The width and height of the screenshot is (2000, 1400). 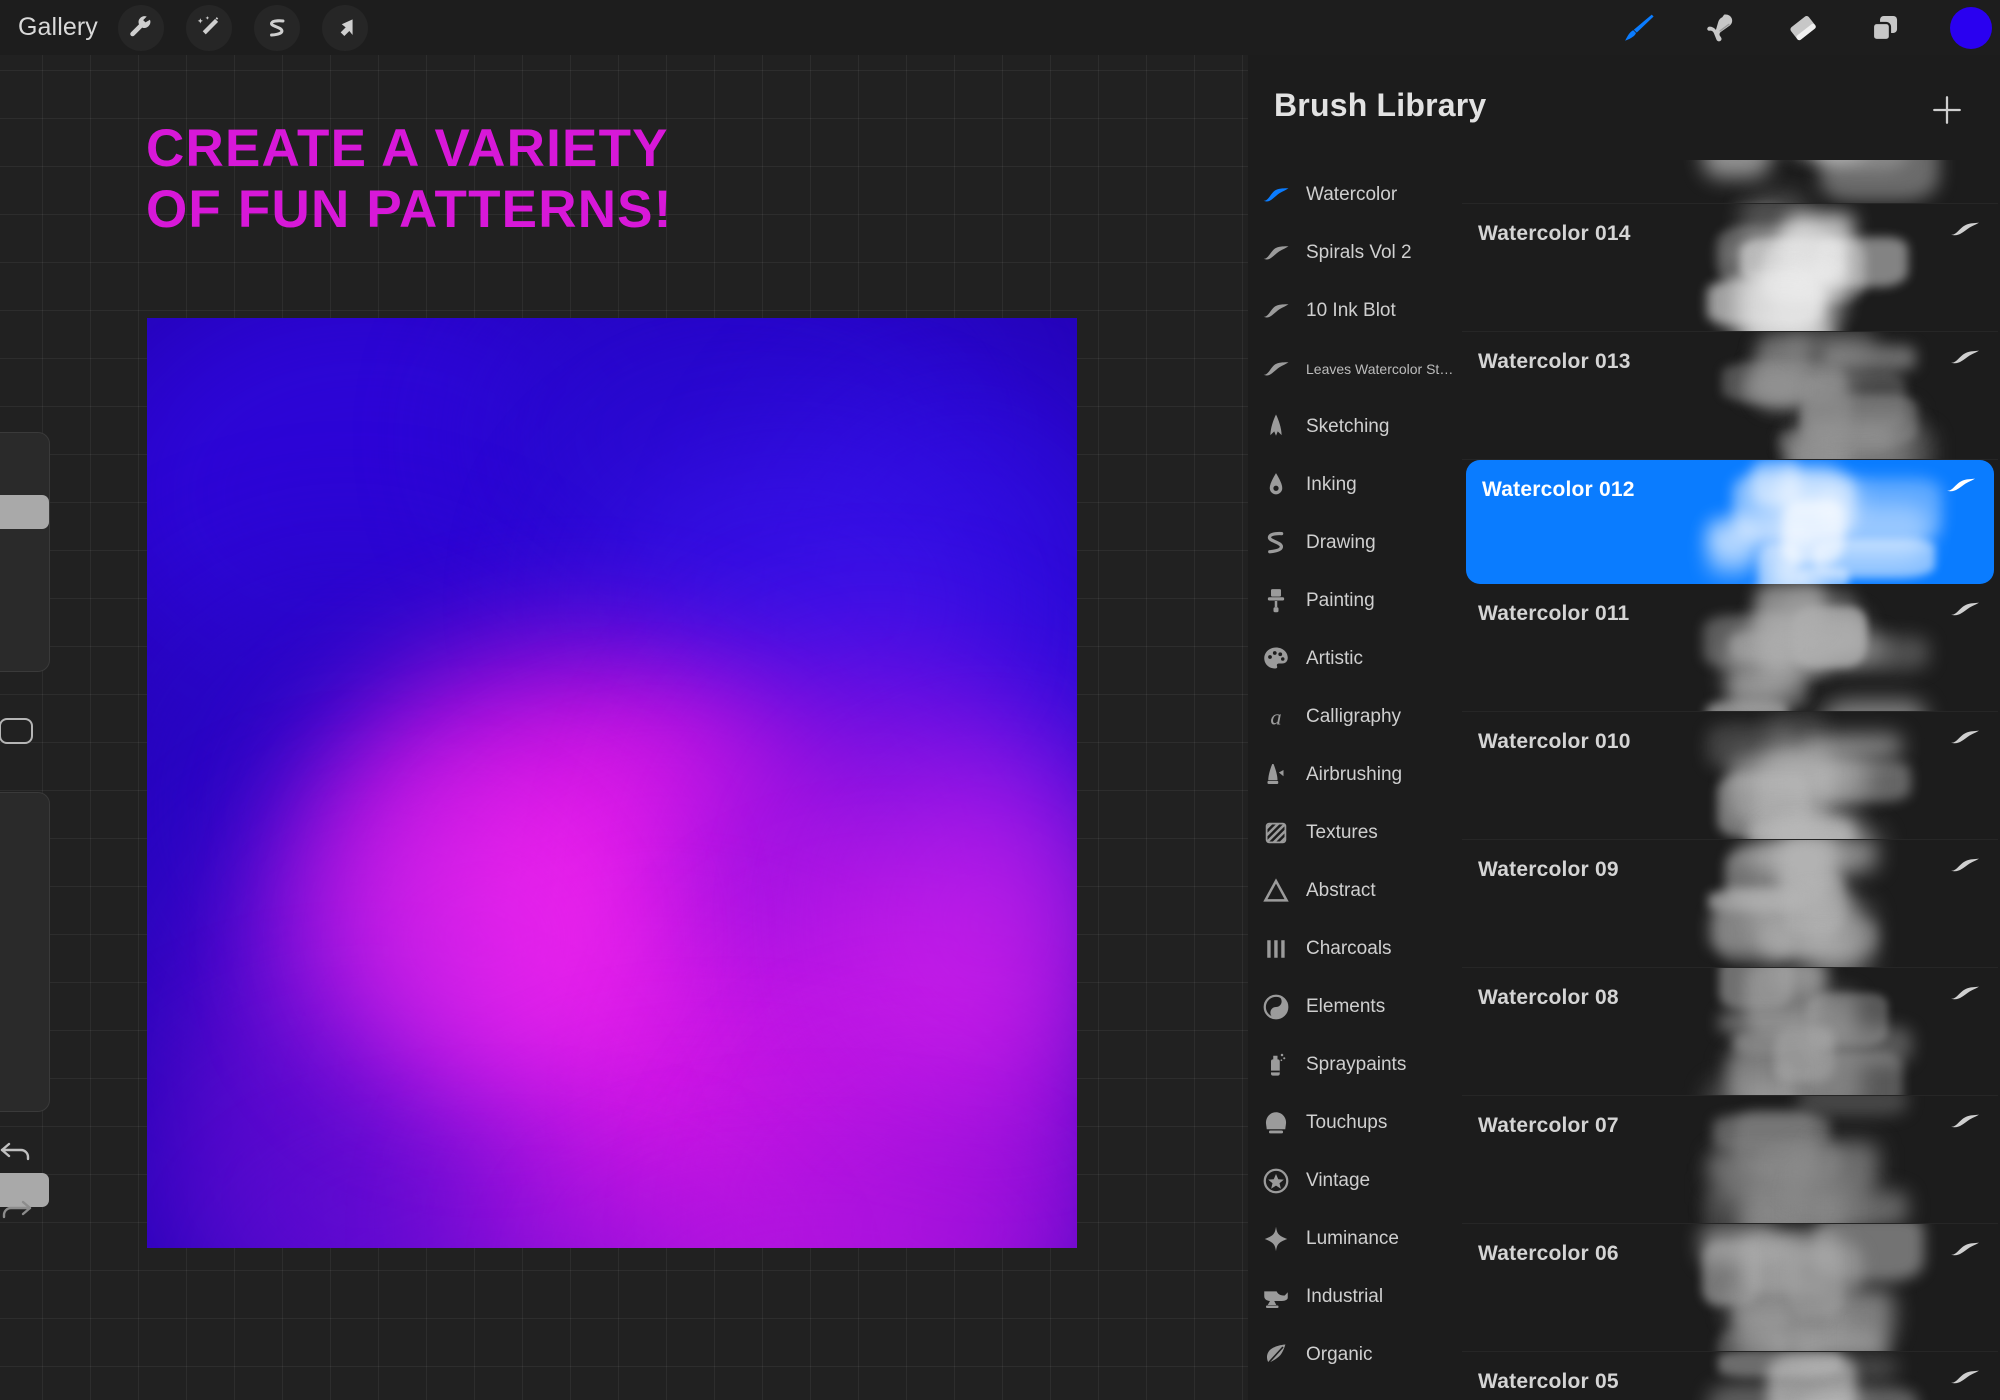 I want to click on adjustments-button, so click(x=208, y=27).